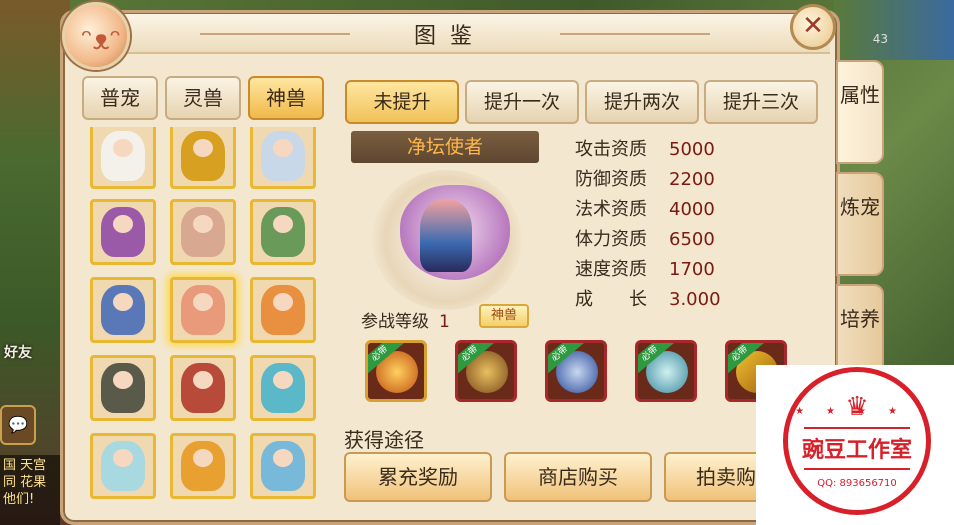 The width and height of the screenshot is (954, 525). I want to click on pig-pet-icon, so click(203, 310).